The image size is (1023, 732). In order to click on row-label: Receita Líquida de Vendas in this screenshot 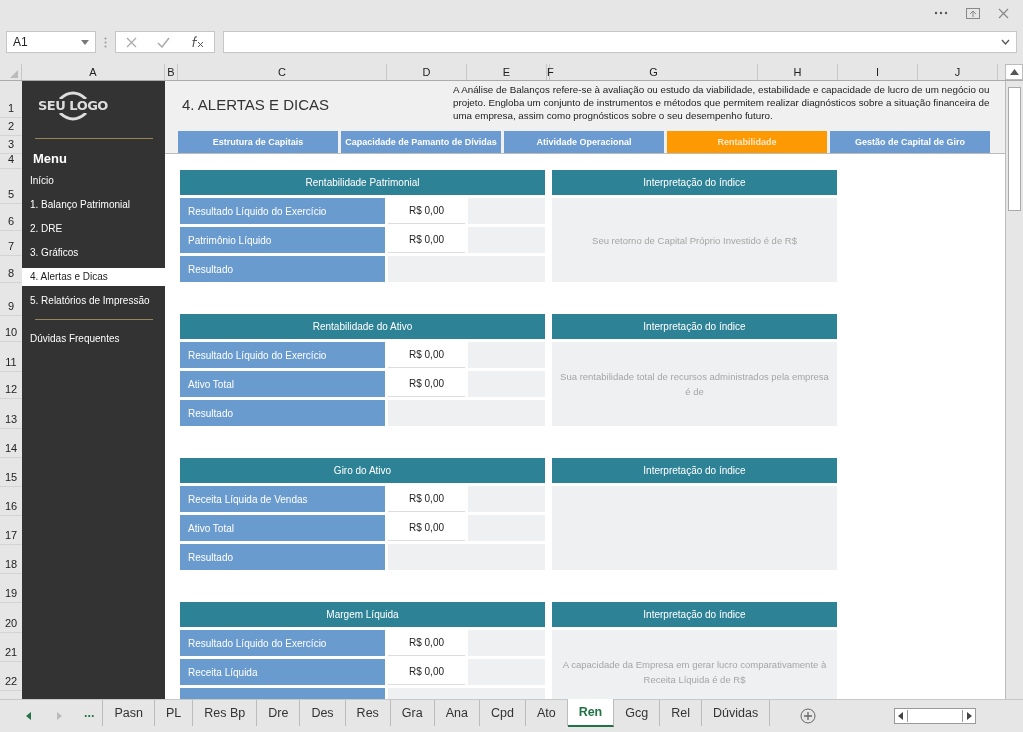, I will do `click(282, 499)`.